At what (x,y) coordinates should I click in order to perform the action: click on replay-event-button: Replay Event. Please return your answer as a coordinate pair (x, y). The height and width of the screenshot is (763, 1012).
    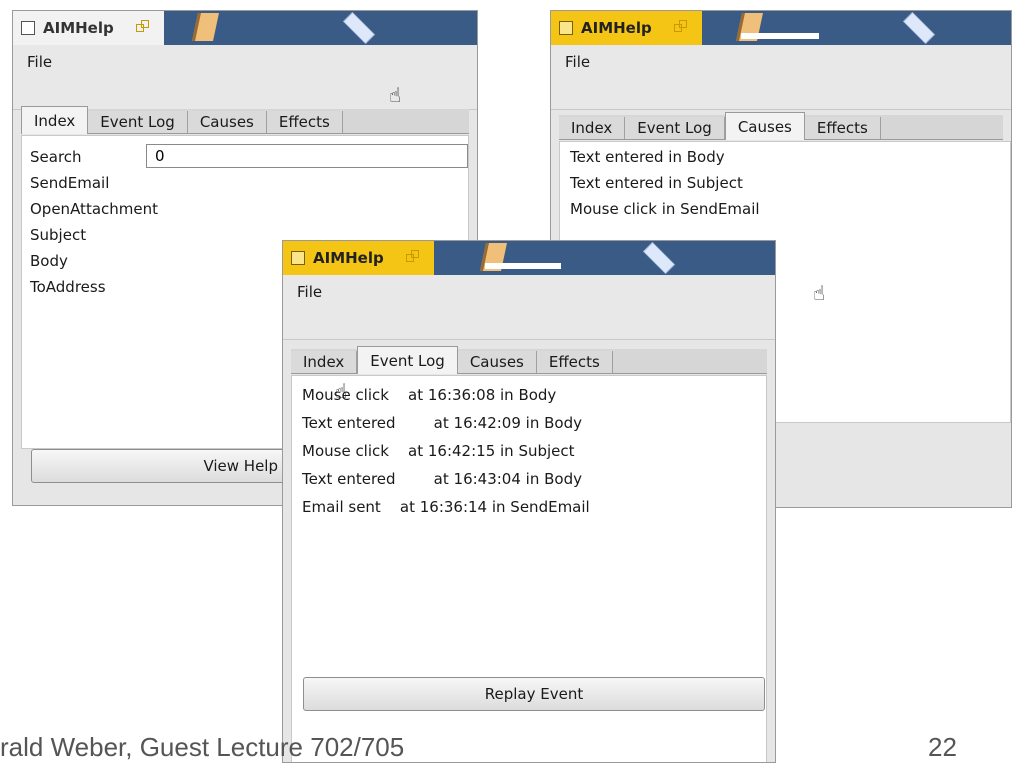
    Looking at the image, I should click on (534, 694).